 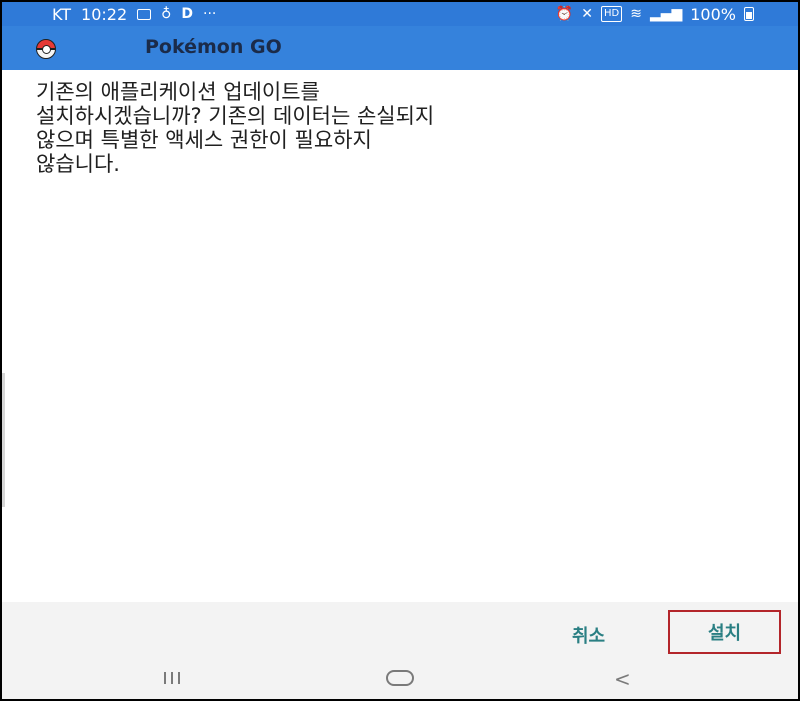 I want to click on time-label: 10:22, so click(x=104, y=14).